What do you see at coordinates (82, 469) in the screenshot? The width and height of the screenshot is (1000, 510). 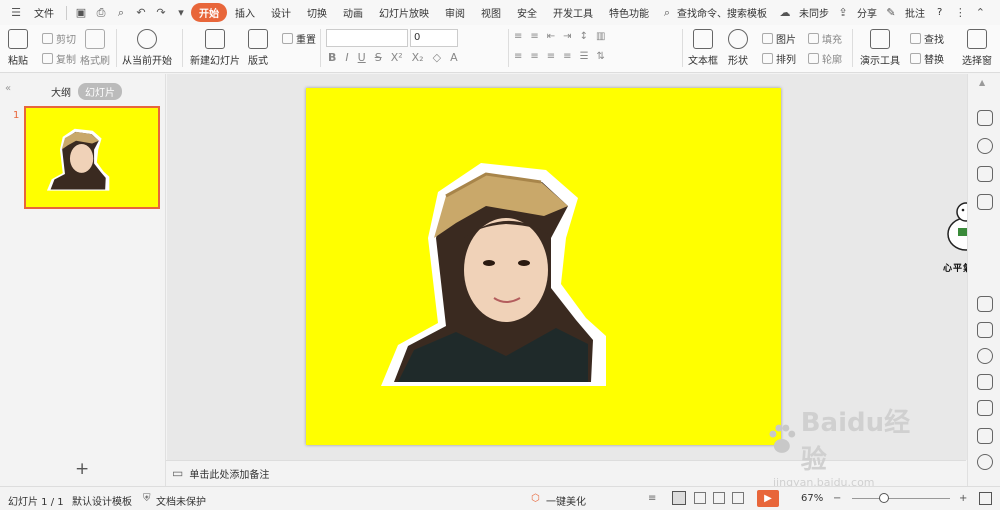 I see `add-slide-button: +` at bounding box center [82, 469].